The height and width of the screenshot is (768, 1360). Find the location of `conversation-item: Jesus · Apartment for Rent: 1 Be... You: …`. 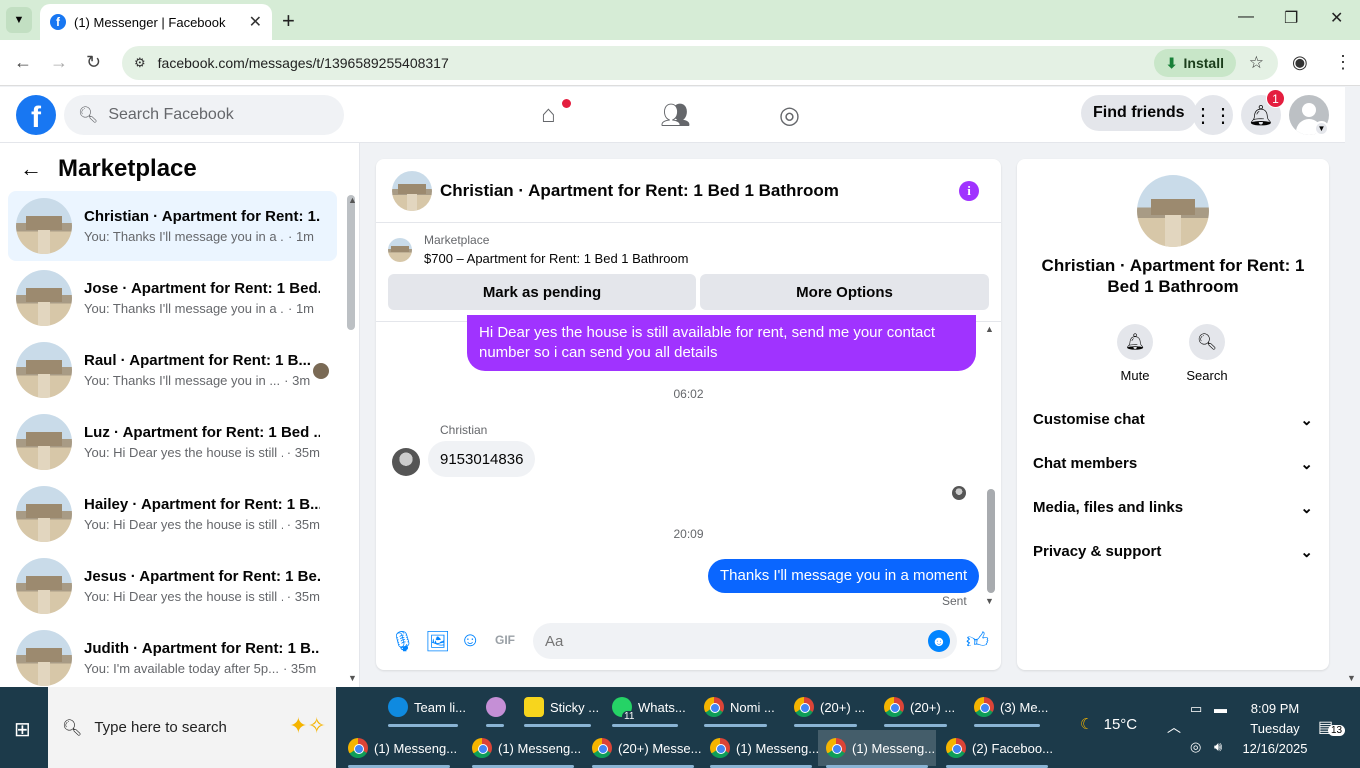

conversation-item: Jesus · Apartment for Rent: 1 Be... You: … is located at coordinates (172, 586).